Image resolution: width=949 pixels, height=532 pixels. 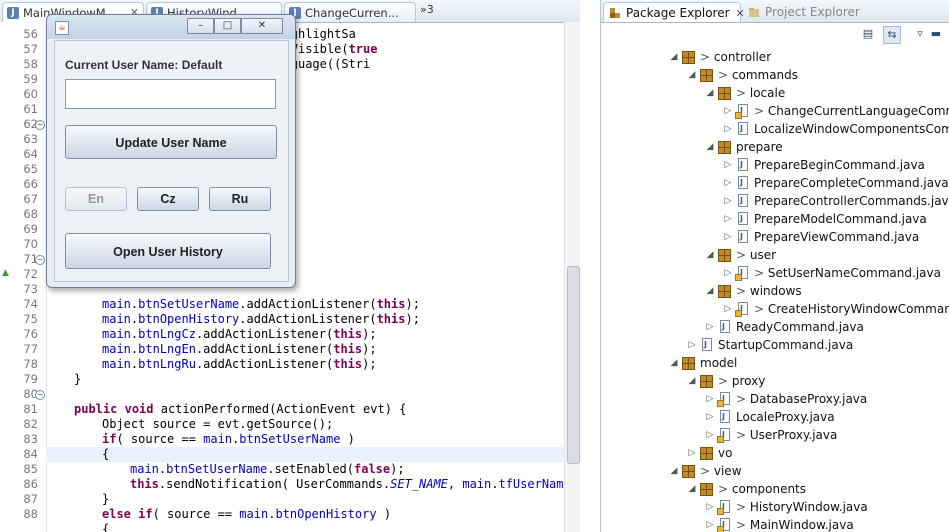 What do you see at coordinates (775, 399) in the screenshot?
I see `tree-file-19: ▷ J > DatabaseProxy.java` at bounding box center [775, 399].